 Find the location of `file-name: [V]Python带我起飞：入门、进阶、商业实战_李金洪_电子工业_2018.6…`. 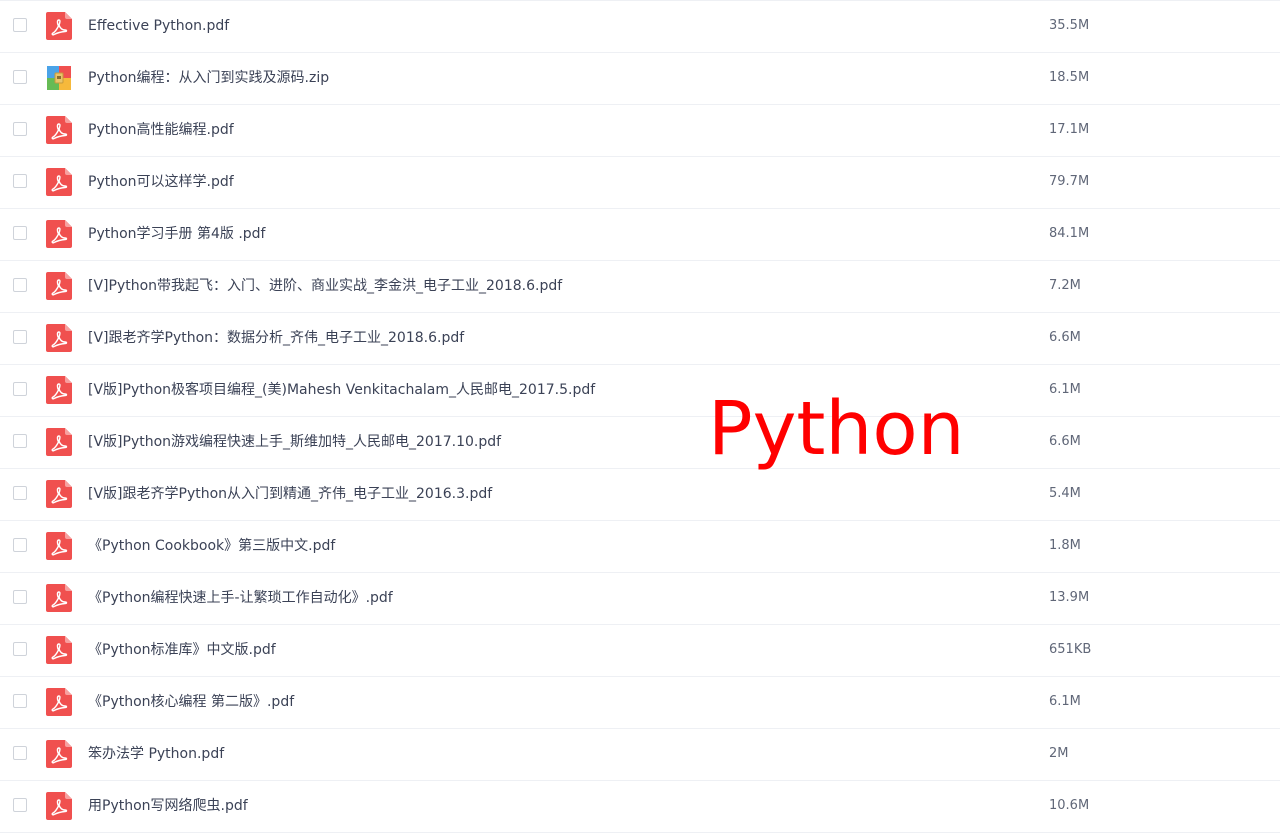

file-name: [V]Python带我起飞：入门、进阶、商业实战_李金洪_电子工业_2018.6… is located at coordinates (325, 286).